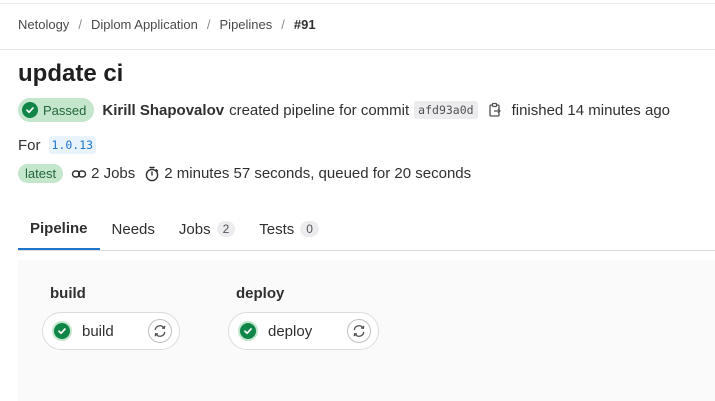 The image size is (715, 401). What do you see at coordinates (260, 293) in the screenshot?
I see `stage-title: deploy` at bounding box center [260, 293].